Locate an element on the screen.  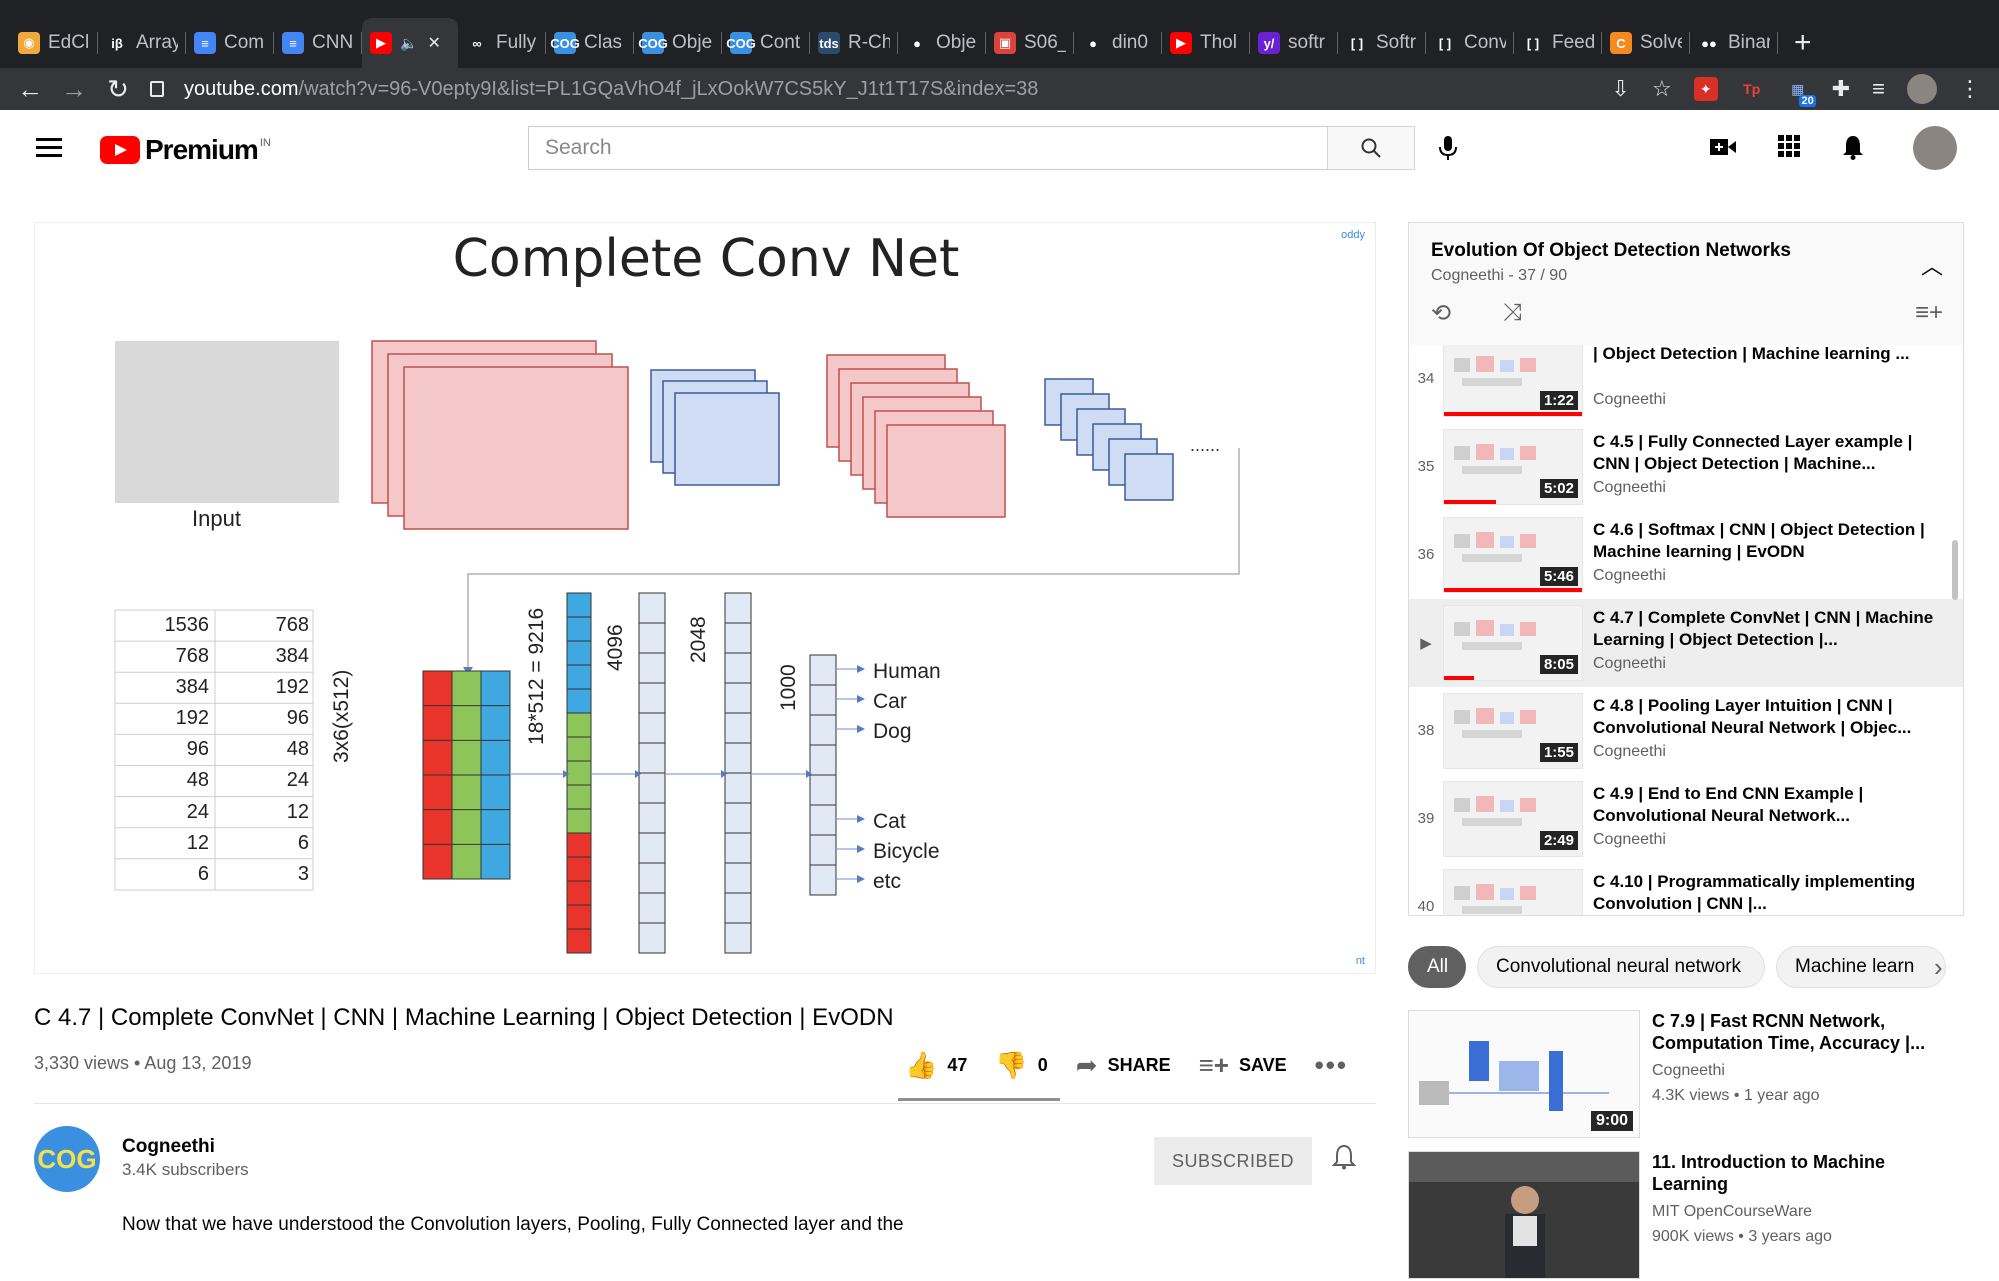
browser-tab: COG Cont is located at coordinates (766, 43).